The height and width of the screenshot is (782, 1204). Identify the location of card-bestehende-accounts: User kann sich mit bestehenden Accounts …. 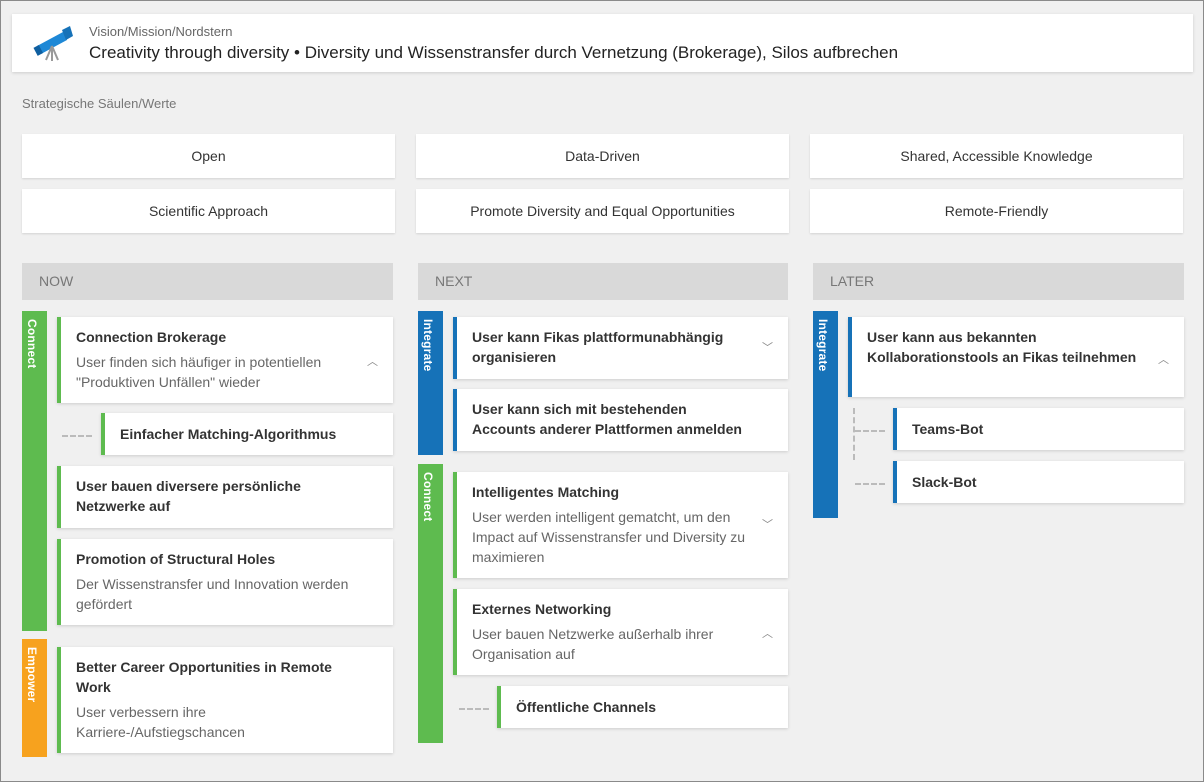
(620, 420).